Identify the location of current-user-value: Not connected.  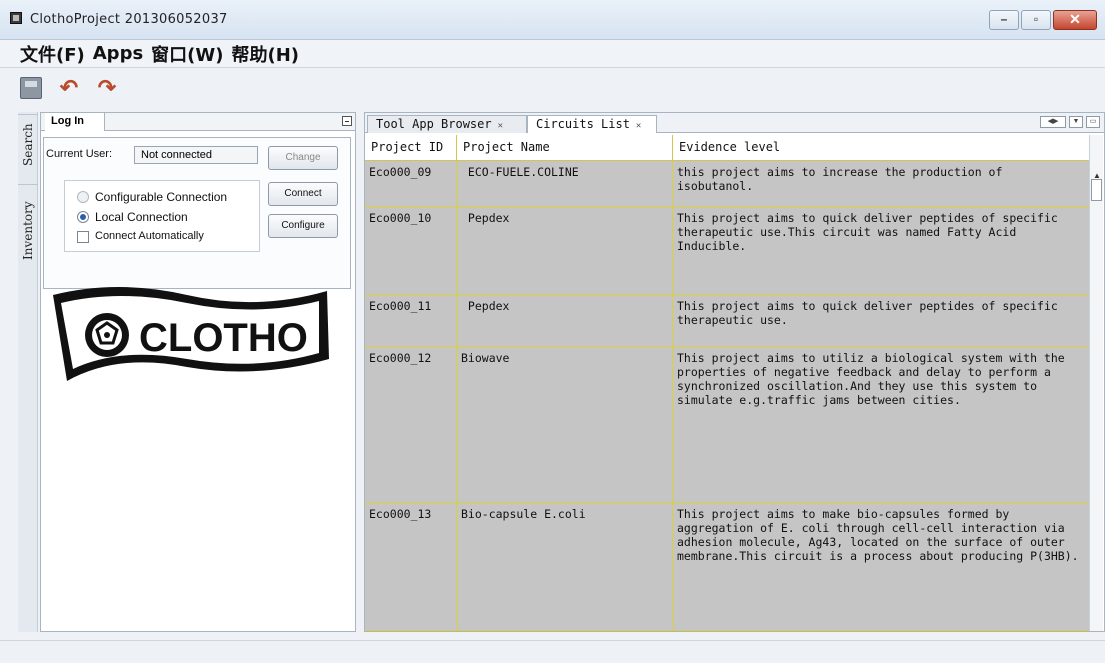
(196, 155).